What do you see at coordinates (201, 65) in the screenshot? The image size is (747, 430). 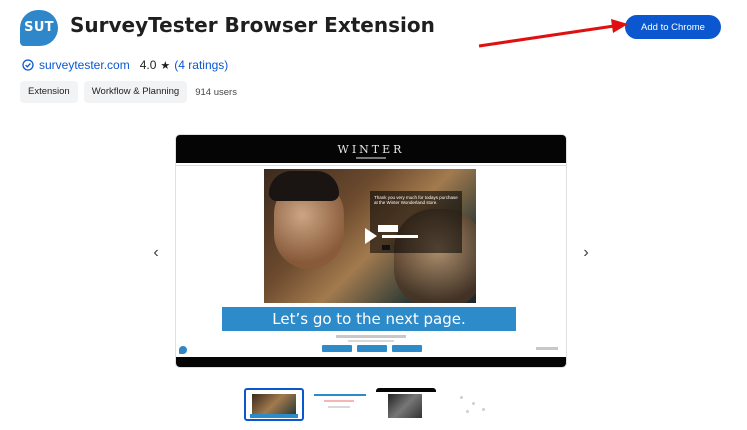 I see `ratings-count-link: (4 ratings)` at bounding box center [201, 65].